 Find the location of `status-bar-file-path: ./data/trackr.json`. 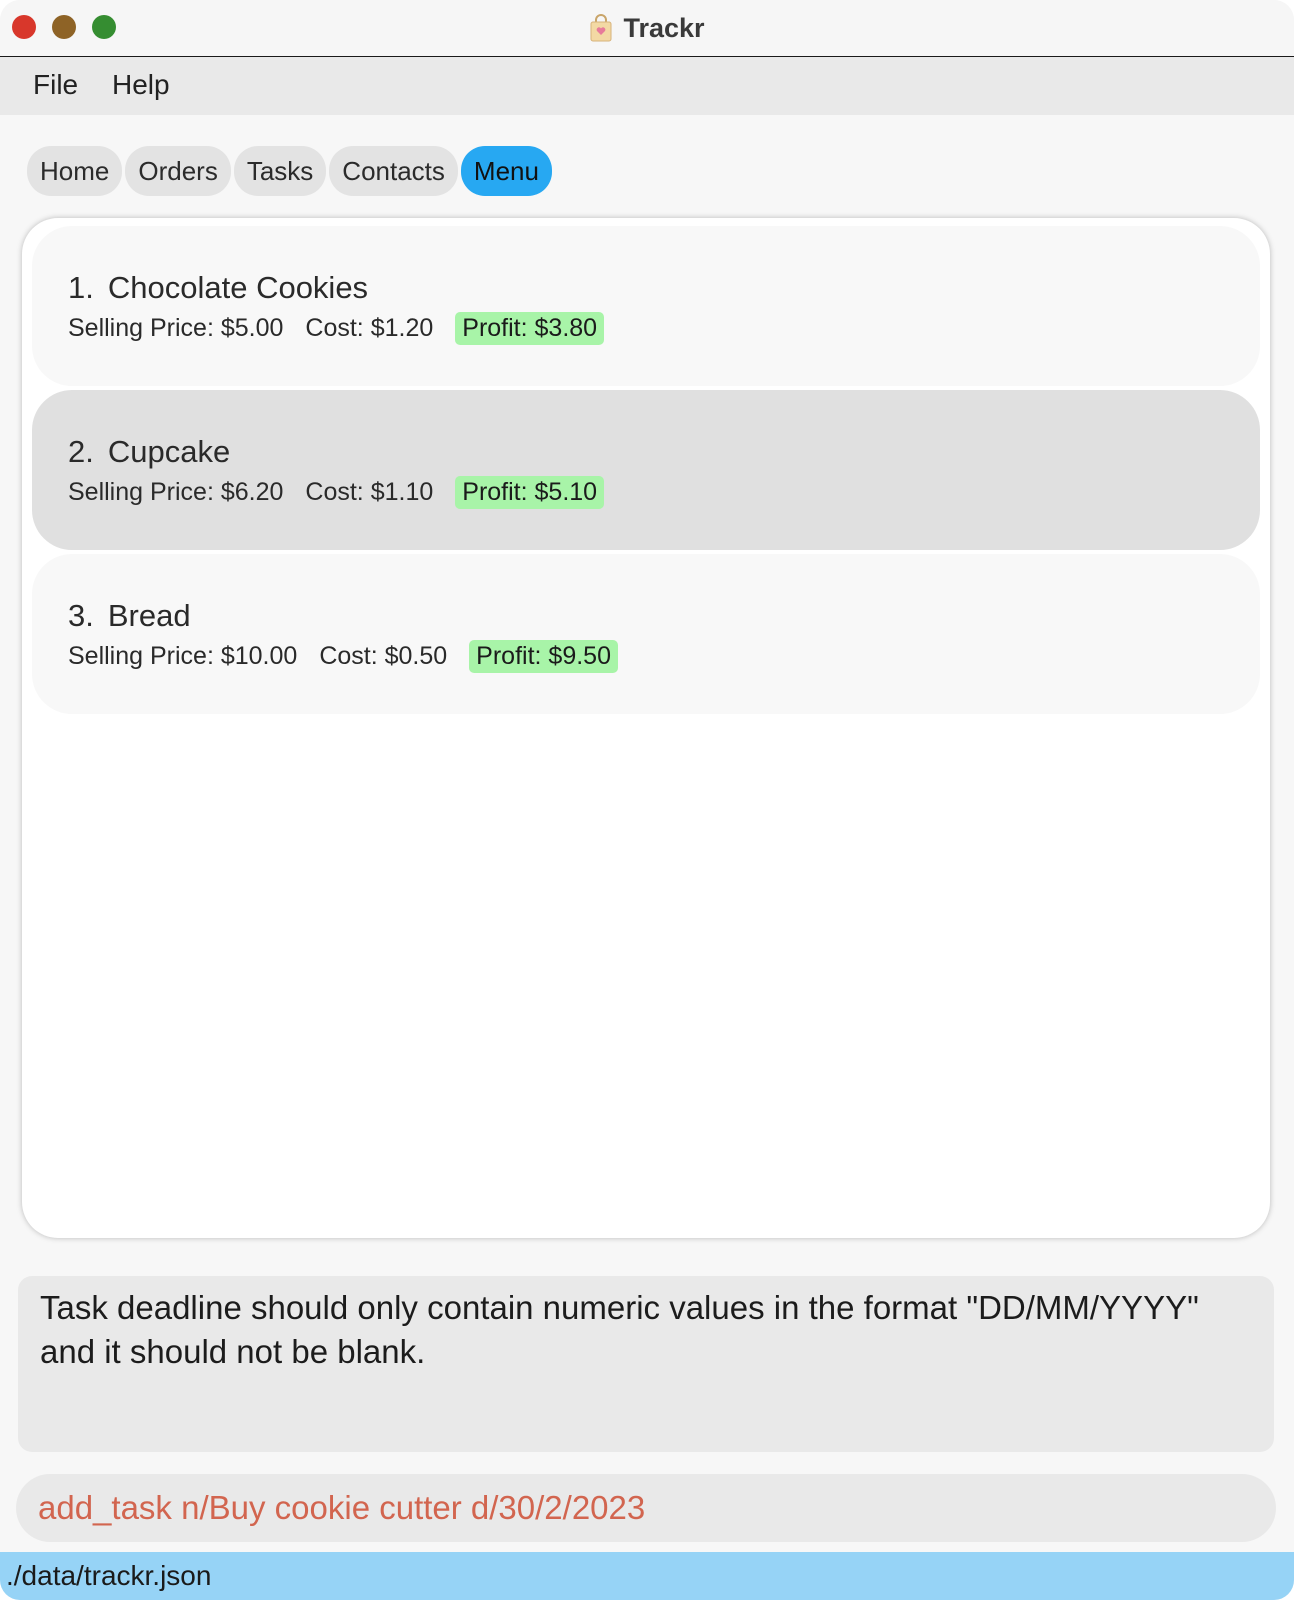

status-bar-file-path: ./data/trackr.json is located at coordinates (647, 1576).